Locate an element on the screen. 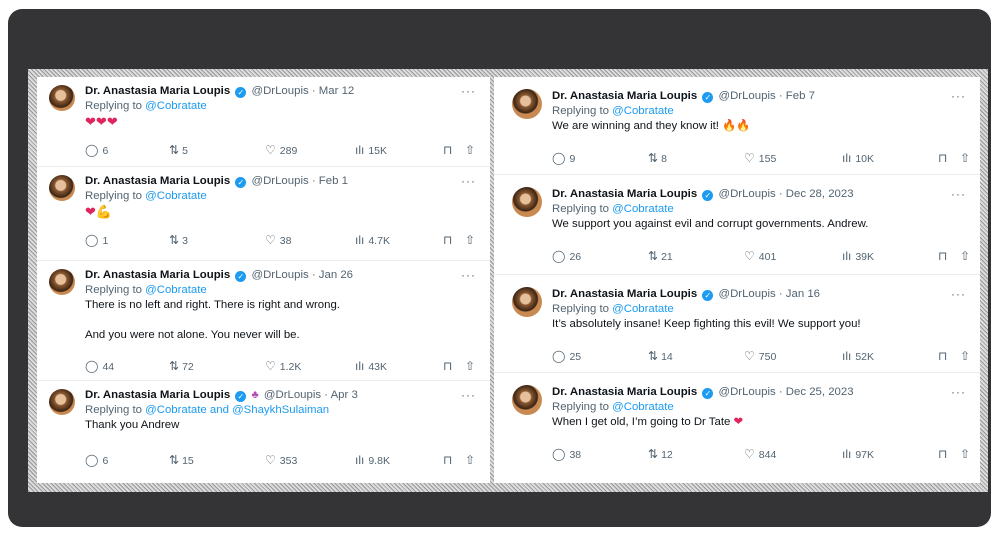  views-button: ılı 39K is located at coordinates (858, 256).